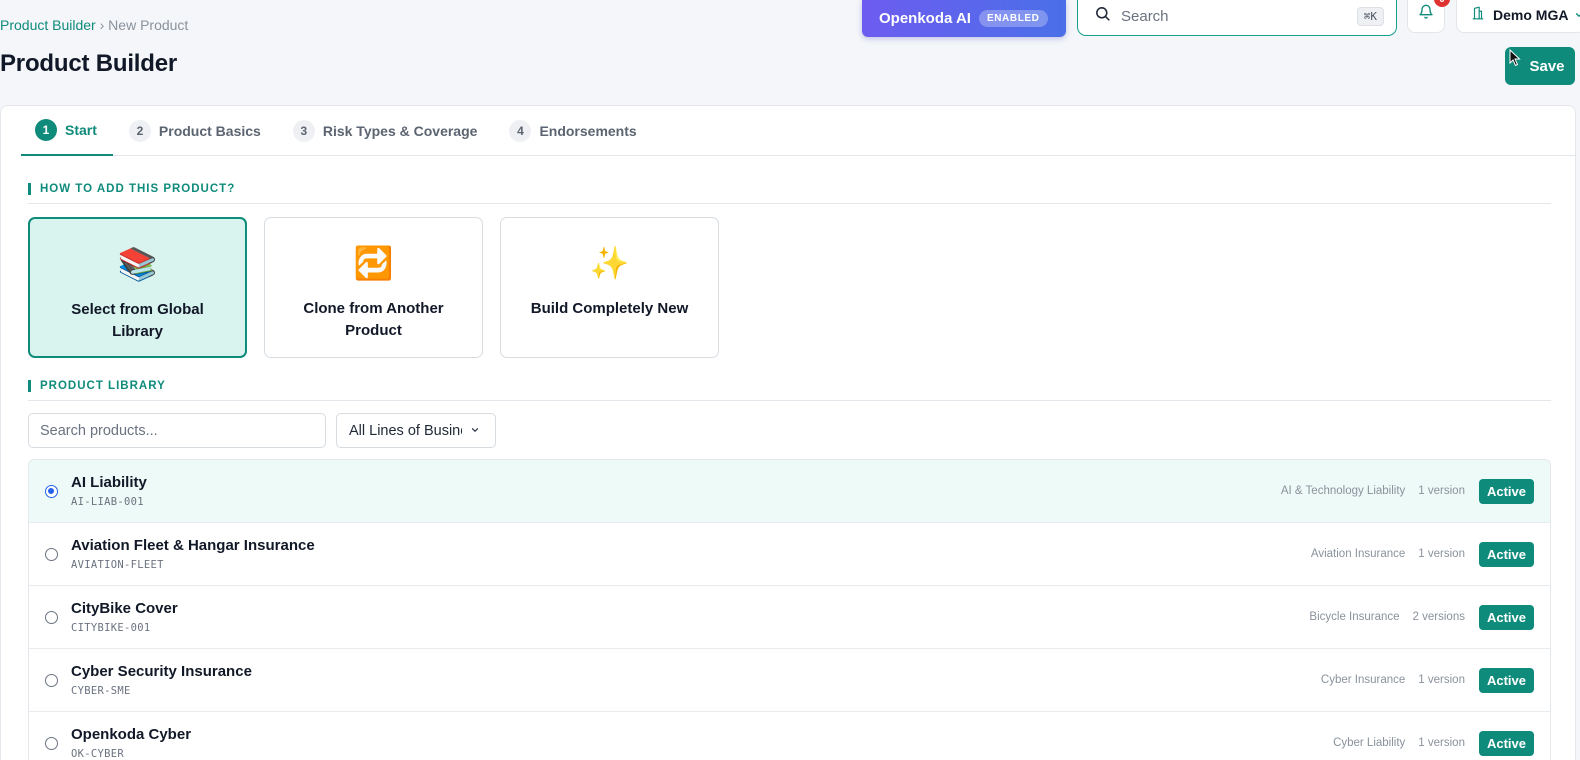  I want to click on product-info: Openkoda Cyber OK-CYBER, so click(131, 743).